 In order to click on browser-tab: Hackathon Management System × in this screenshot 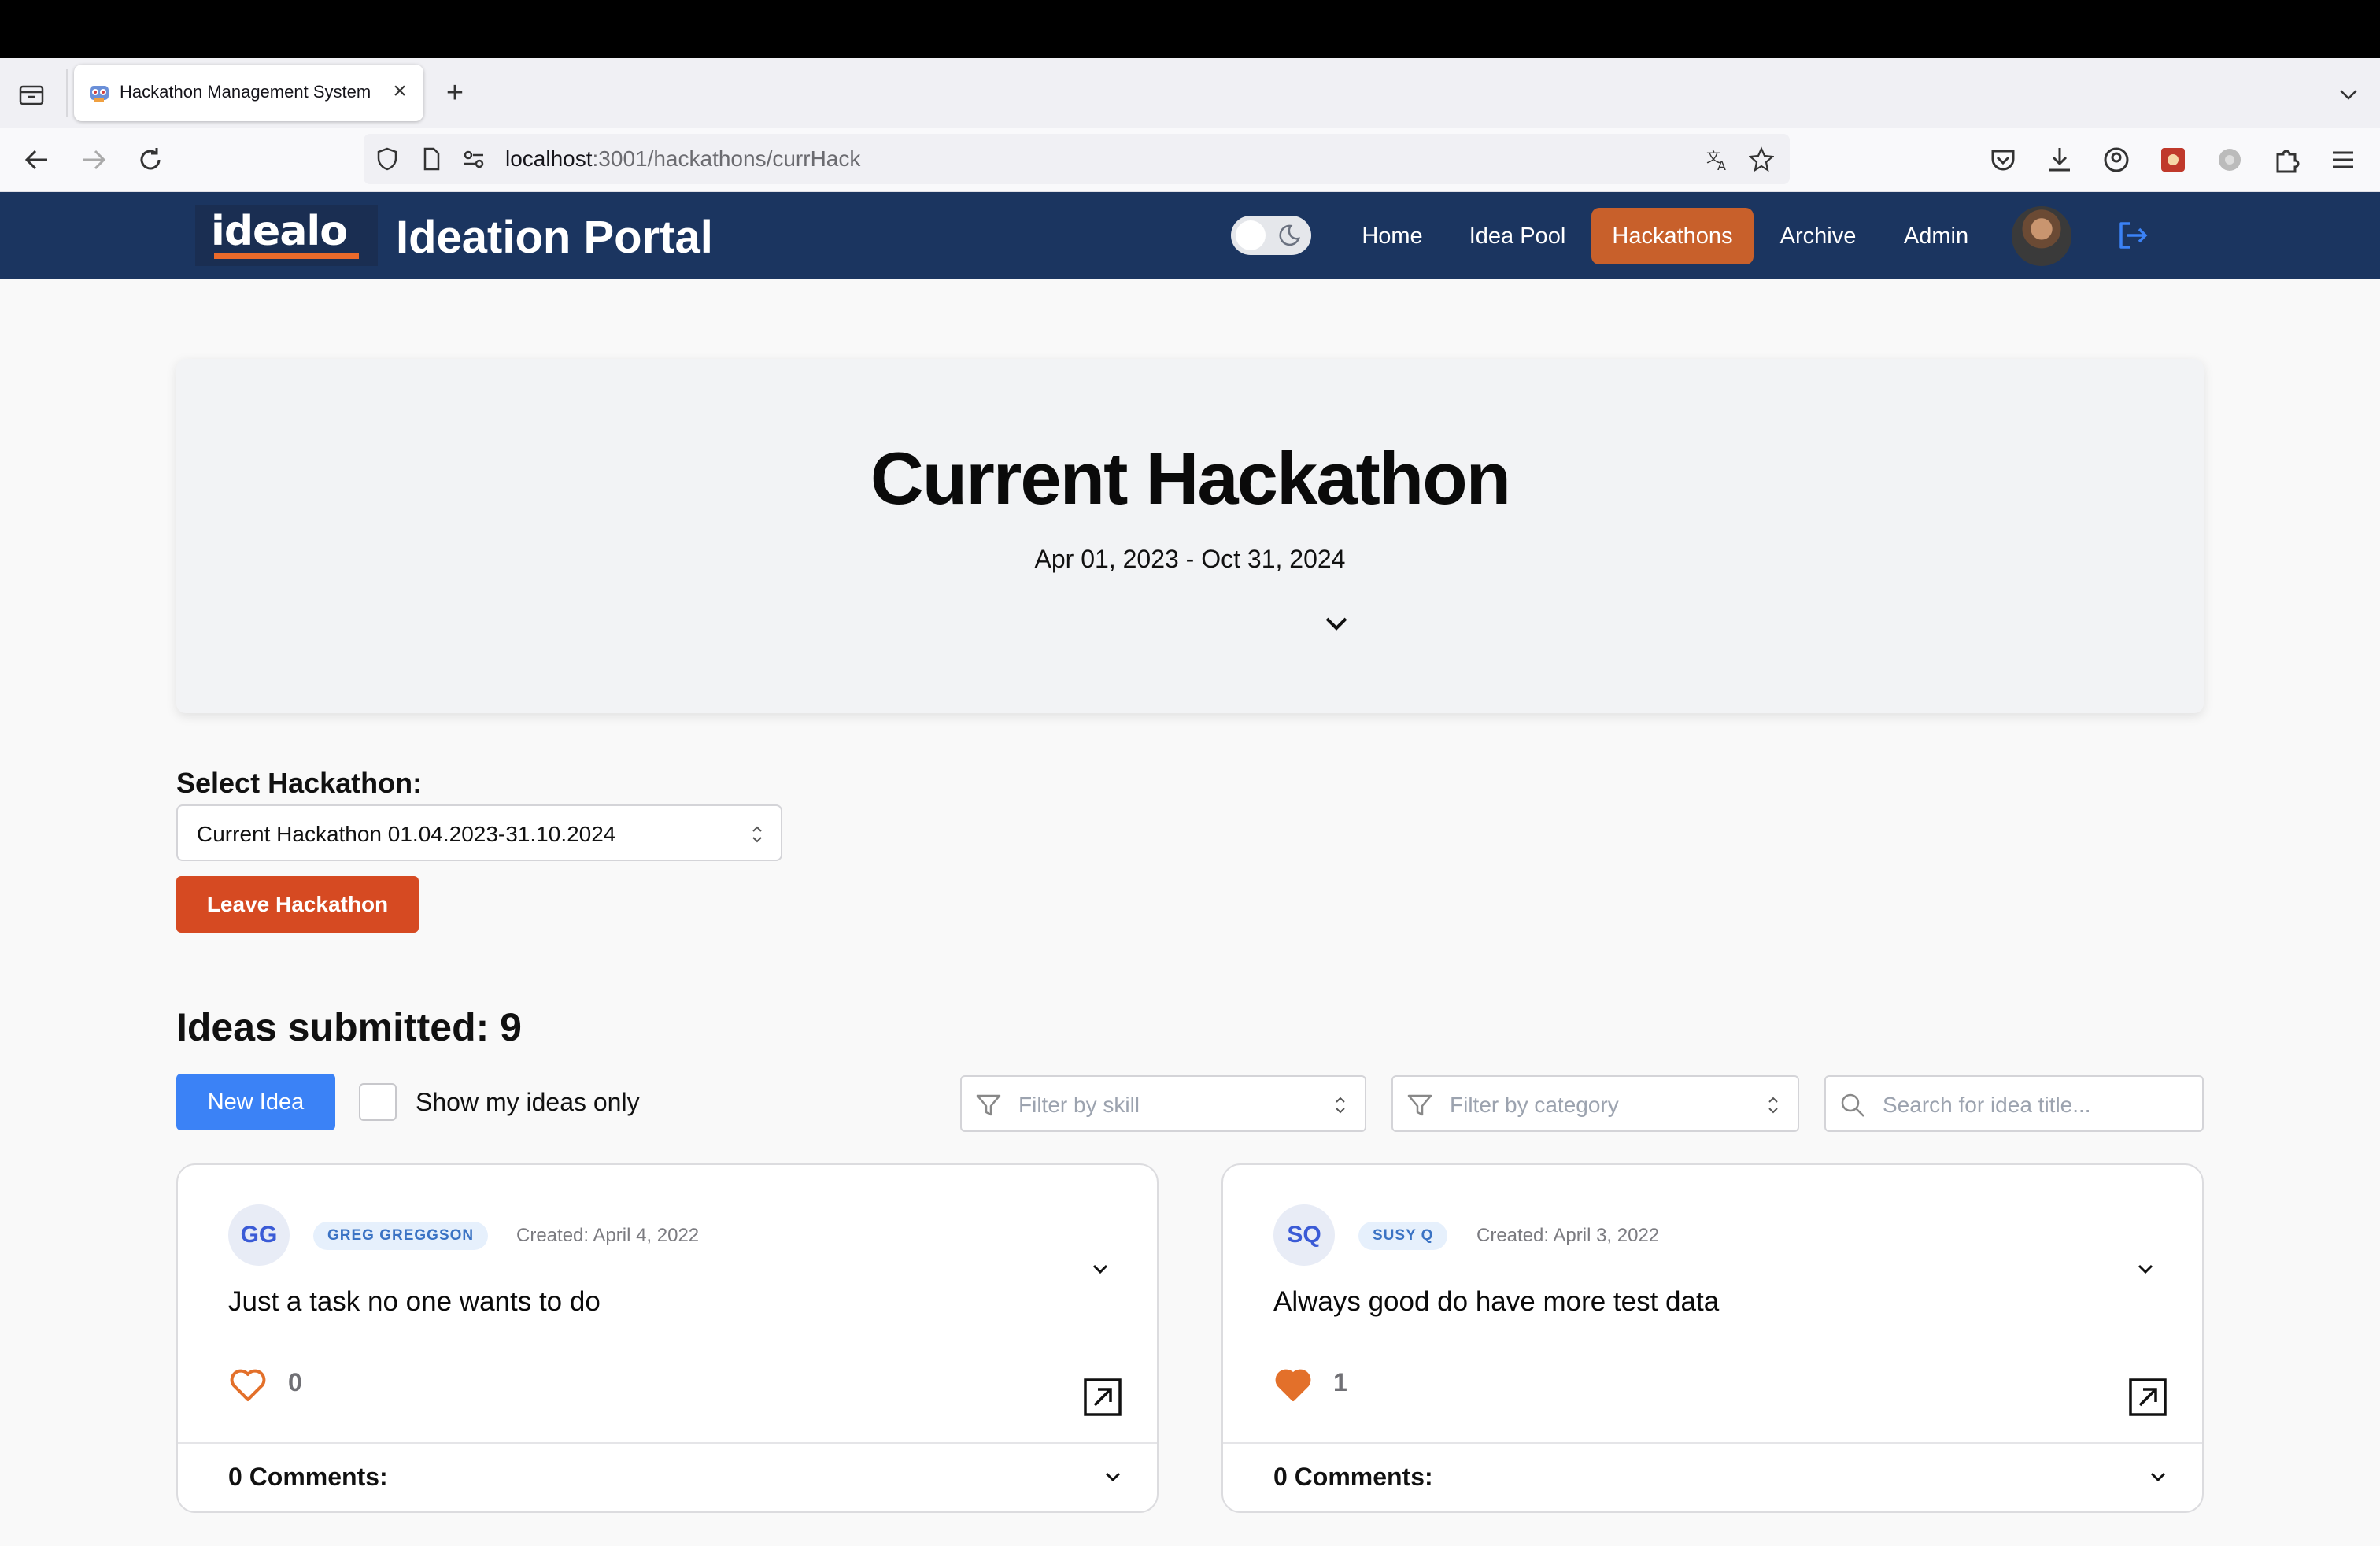, I will do `click(249, 93)`.